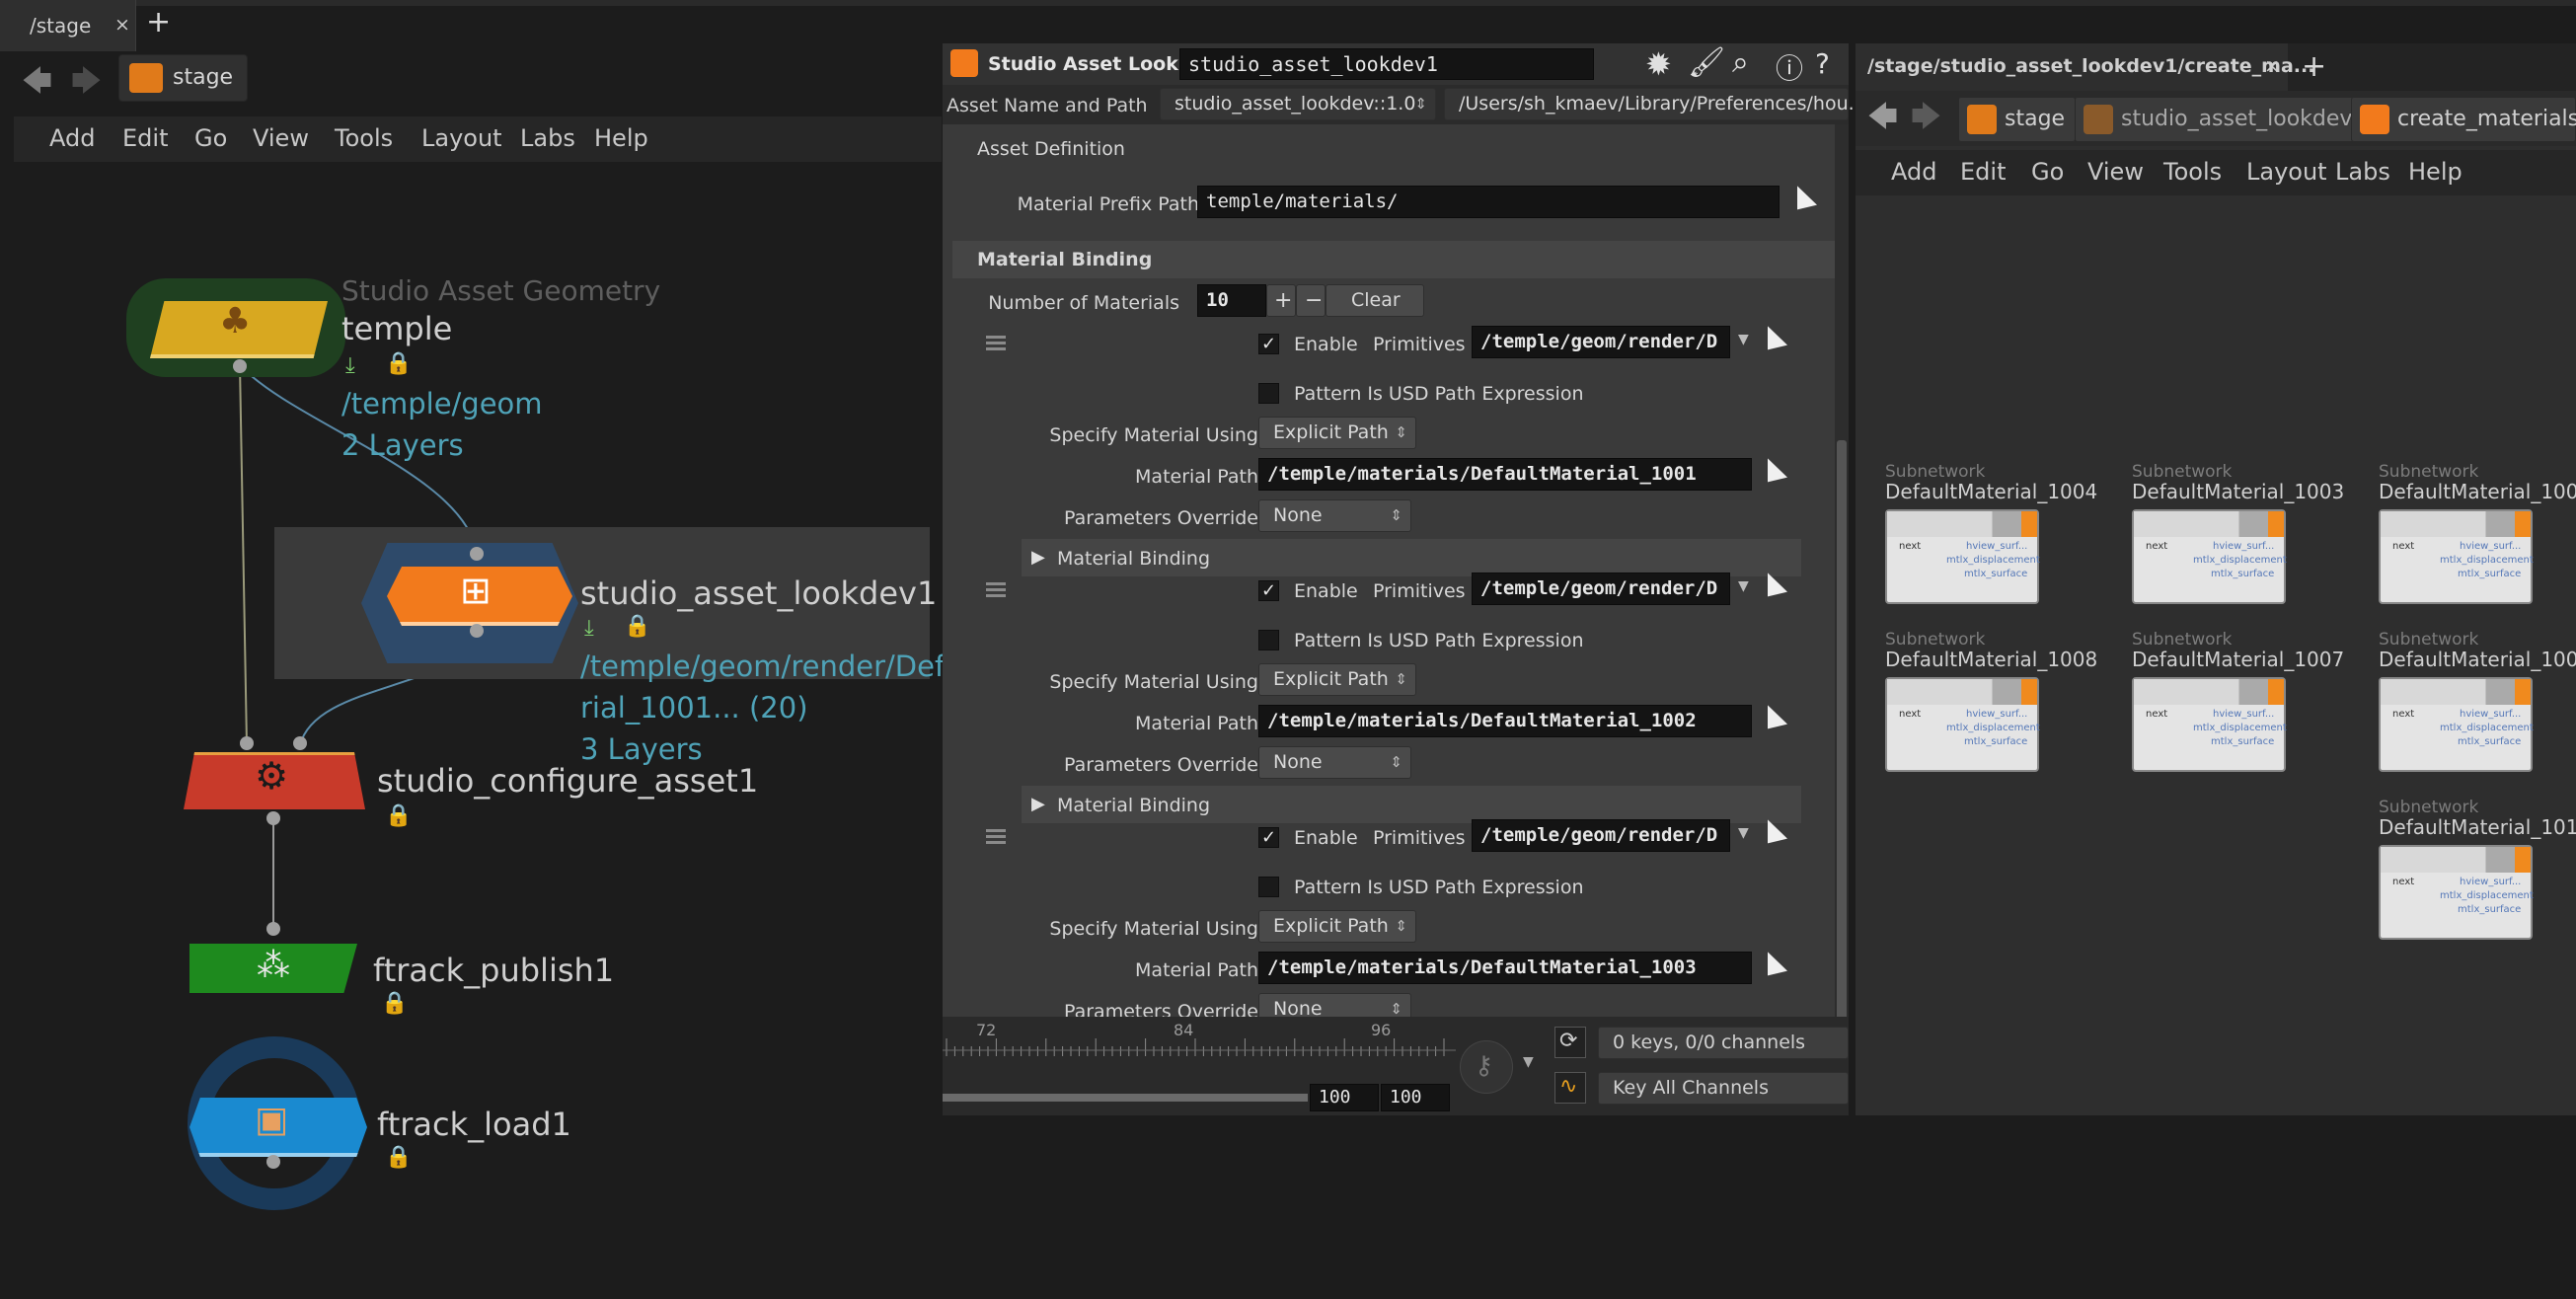 This screenshot has width=2576, height=1299. What do you see at coordinates (1125, 1098) in the screenshot?
I see `range-slider` at bounding box center [1125, 1098].